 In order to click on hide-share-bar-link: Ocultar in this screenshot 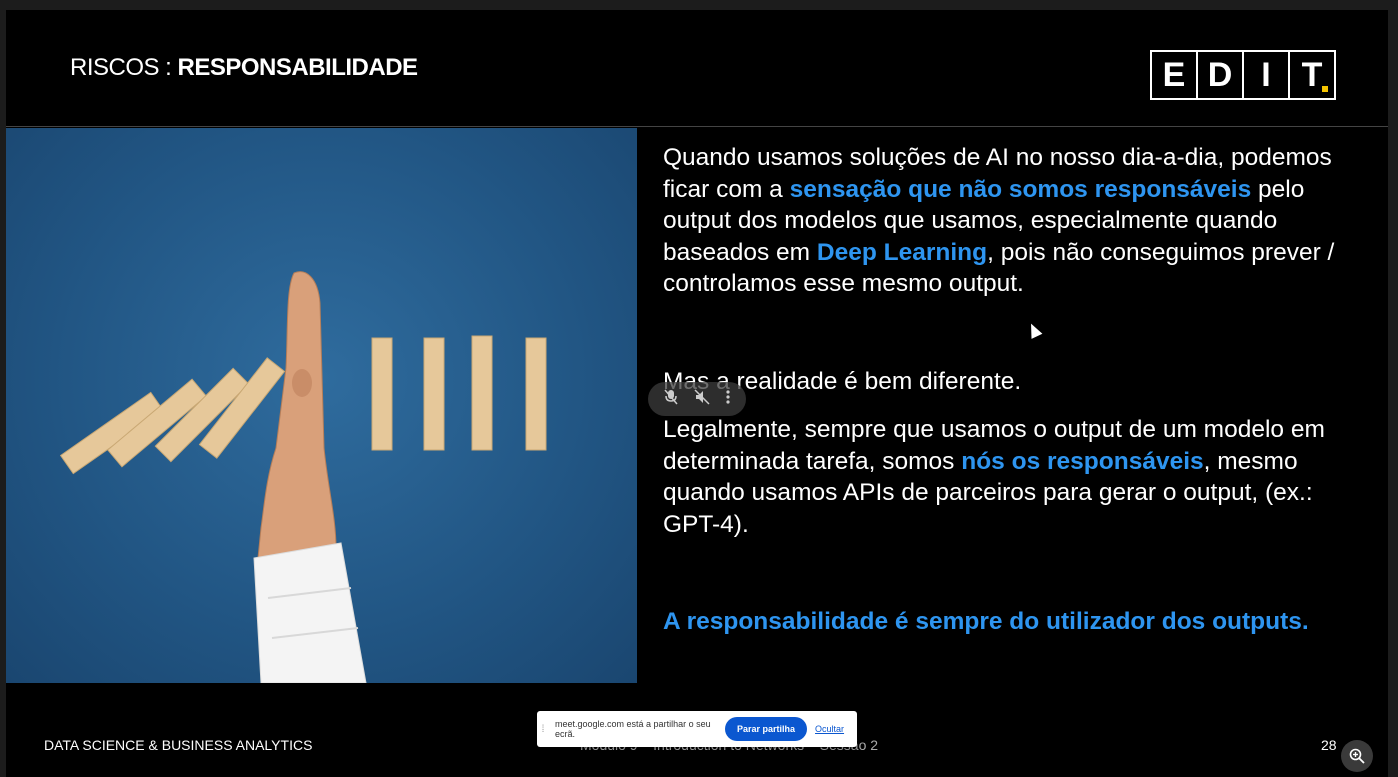, I will do `click(829, 729)`.